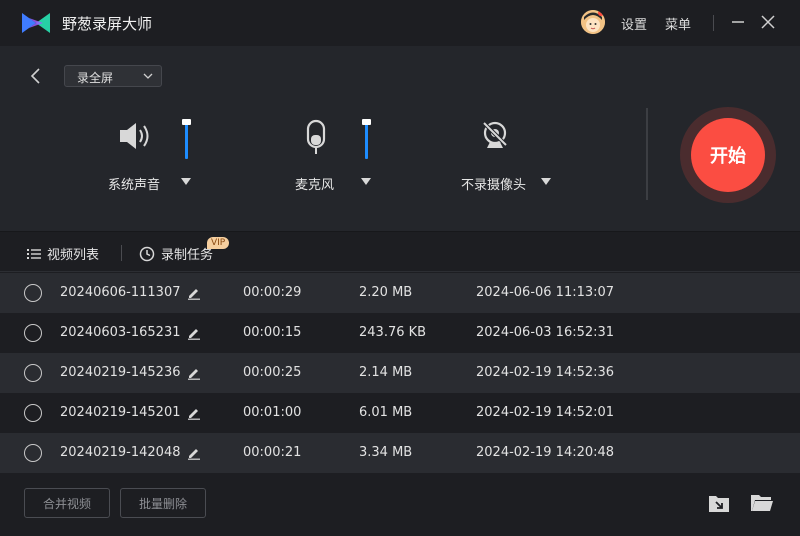 Image resolution: width=800 pixels, height=536 pixels. Describe the element at coordinates (386, 452) in the screenshot. I see `recording-size: 3.34 MB` at that location.